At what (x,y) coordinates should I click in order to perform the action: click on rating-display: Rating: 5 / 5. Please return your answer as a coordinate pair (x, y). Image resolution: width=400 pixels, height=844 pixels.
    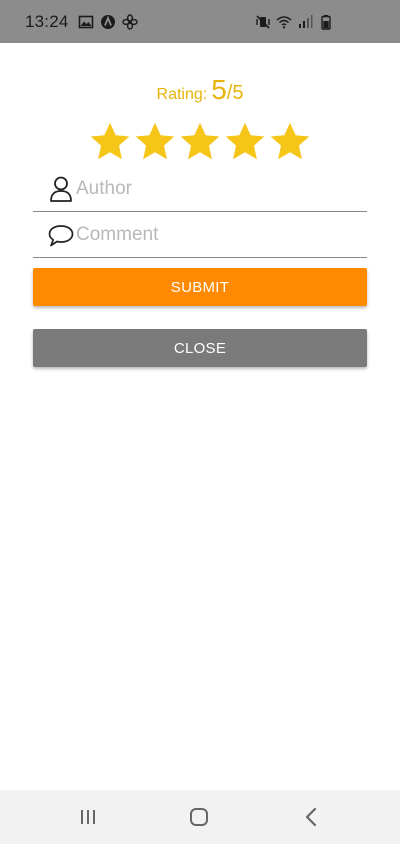
    Looking at the image, I should click on (200, 90).